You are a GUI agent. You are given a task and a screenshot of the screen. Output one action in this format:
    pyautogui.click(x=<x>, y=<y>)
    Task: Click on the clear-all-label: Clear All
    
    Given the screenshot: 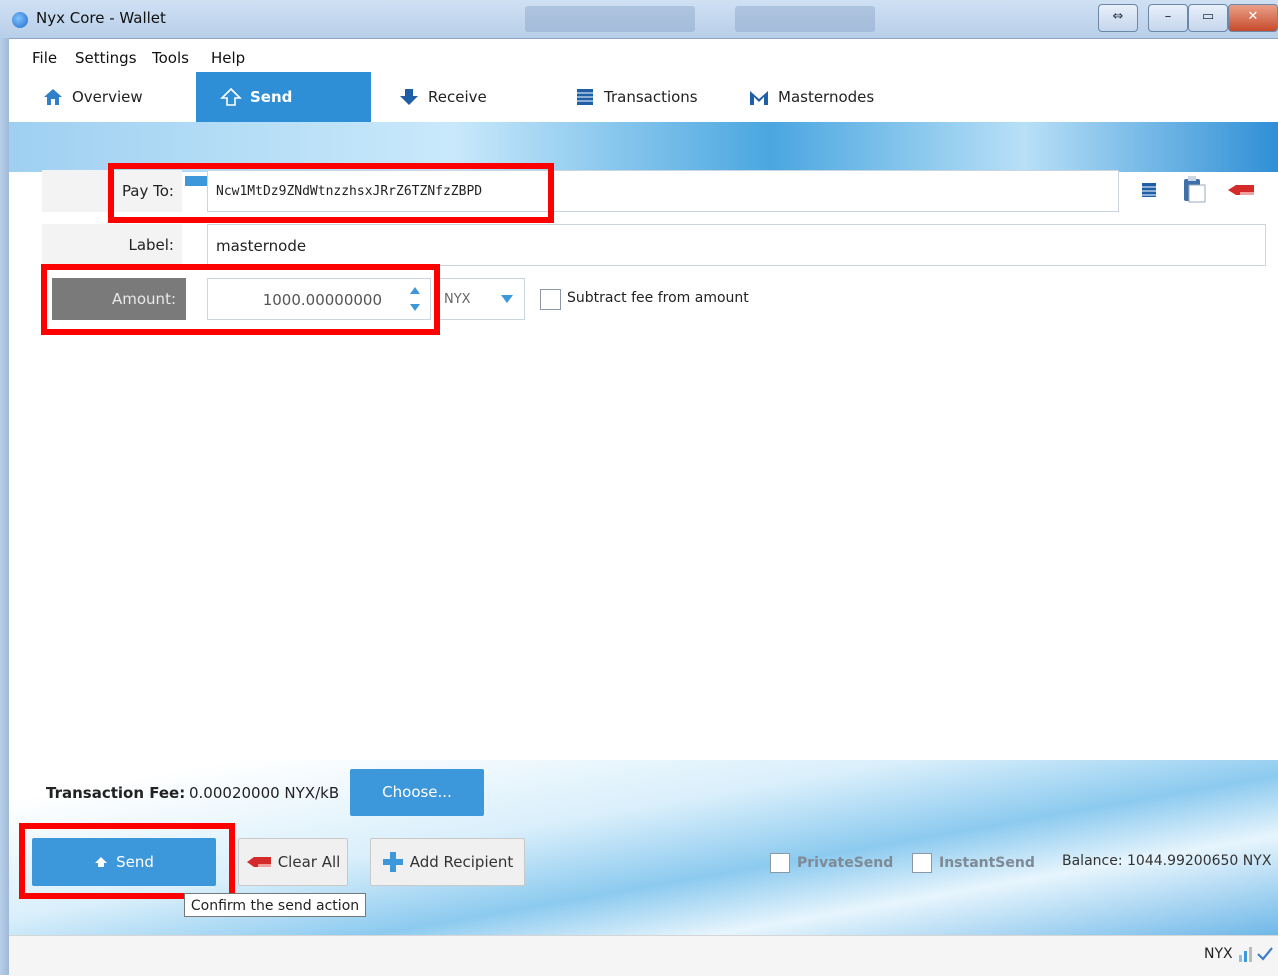 What is the action you would take?
    pyautogui.click(x=309, y=862)
    